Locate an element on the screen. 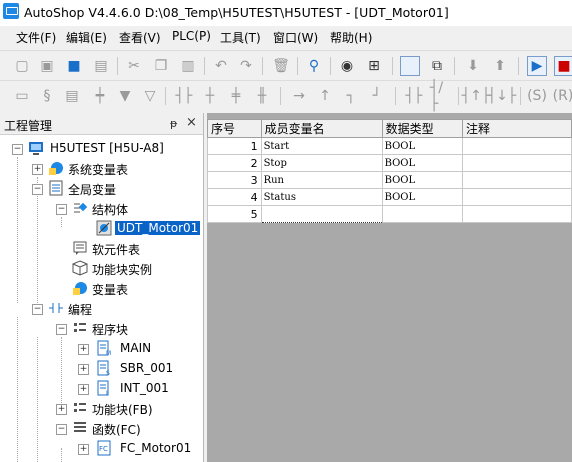 Image resolution: width=572 pixels, height=462 pixels. branch-icon: ┿ is located at coordinates (100, 96).